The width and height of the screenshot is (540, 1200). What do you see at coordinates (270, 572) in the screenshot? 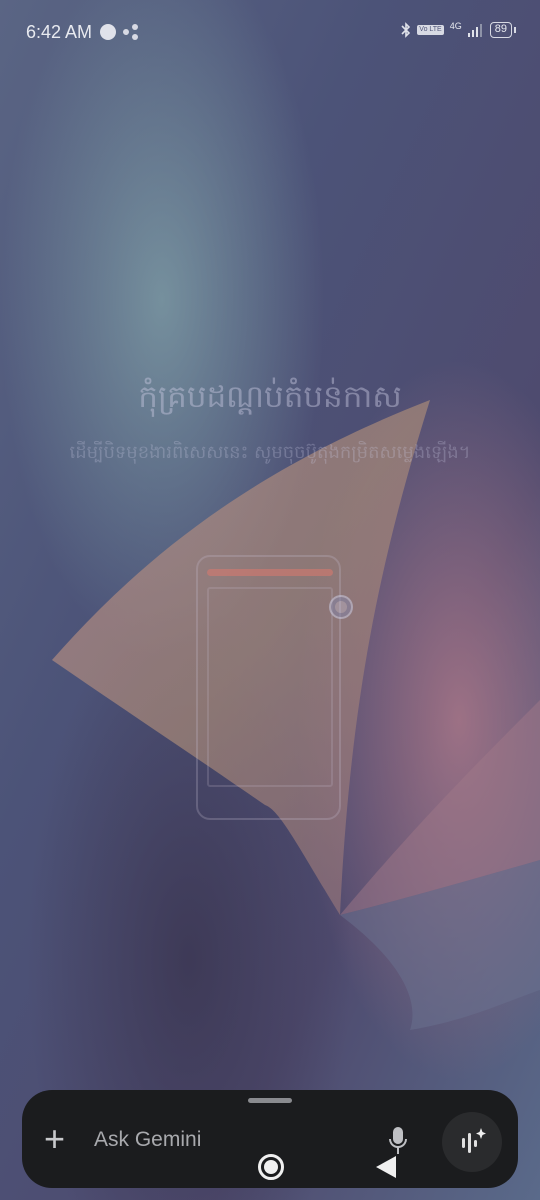
I see `earpiece-area` at bounding box center [270, 572].